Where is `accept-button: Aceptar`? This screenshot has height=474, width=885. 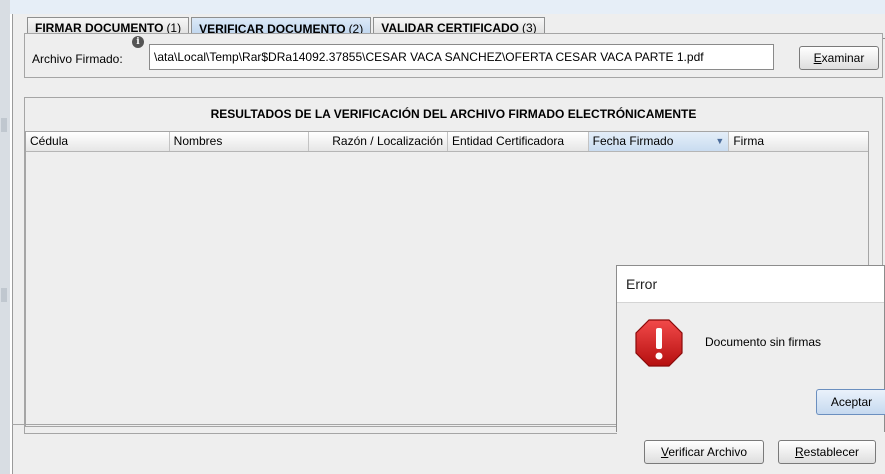
accept-button: Aceptar is located at coordinates (850, 402).